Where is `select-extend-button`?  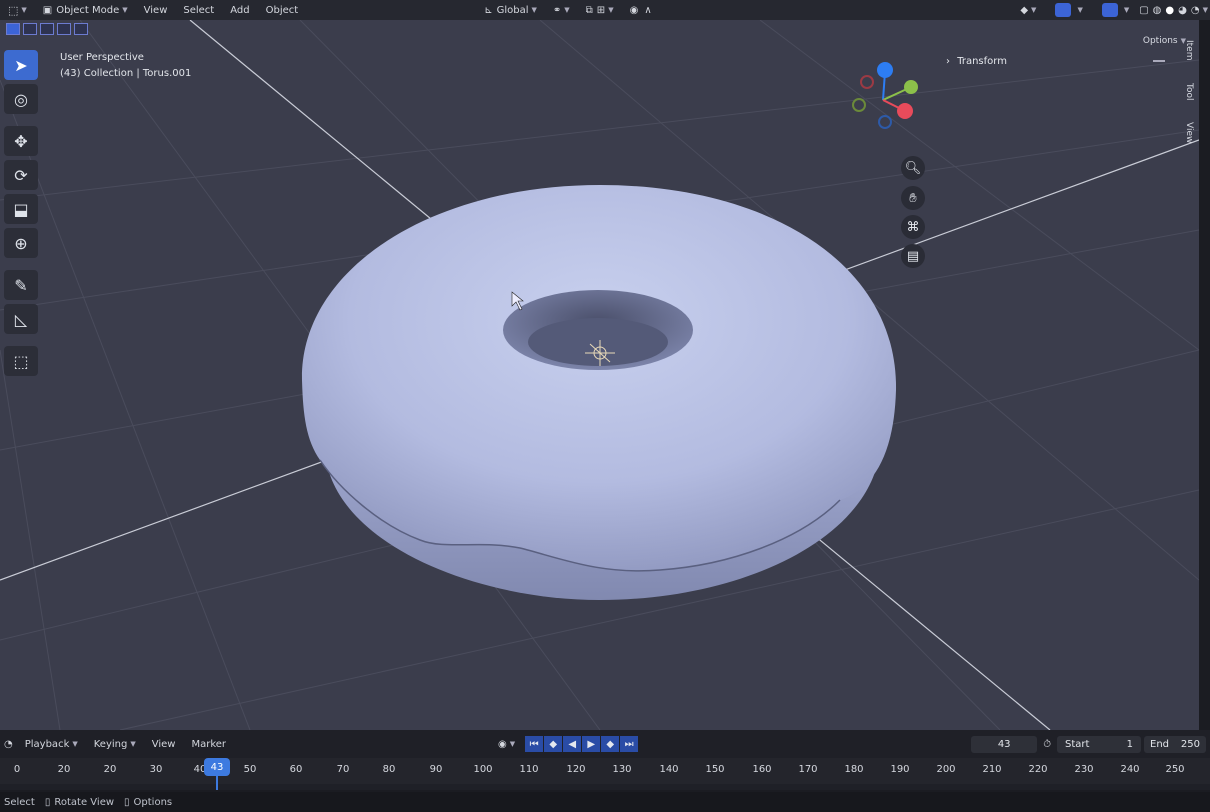
select-extend-button is located at coordinates (30, 29).